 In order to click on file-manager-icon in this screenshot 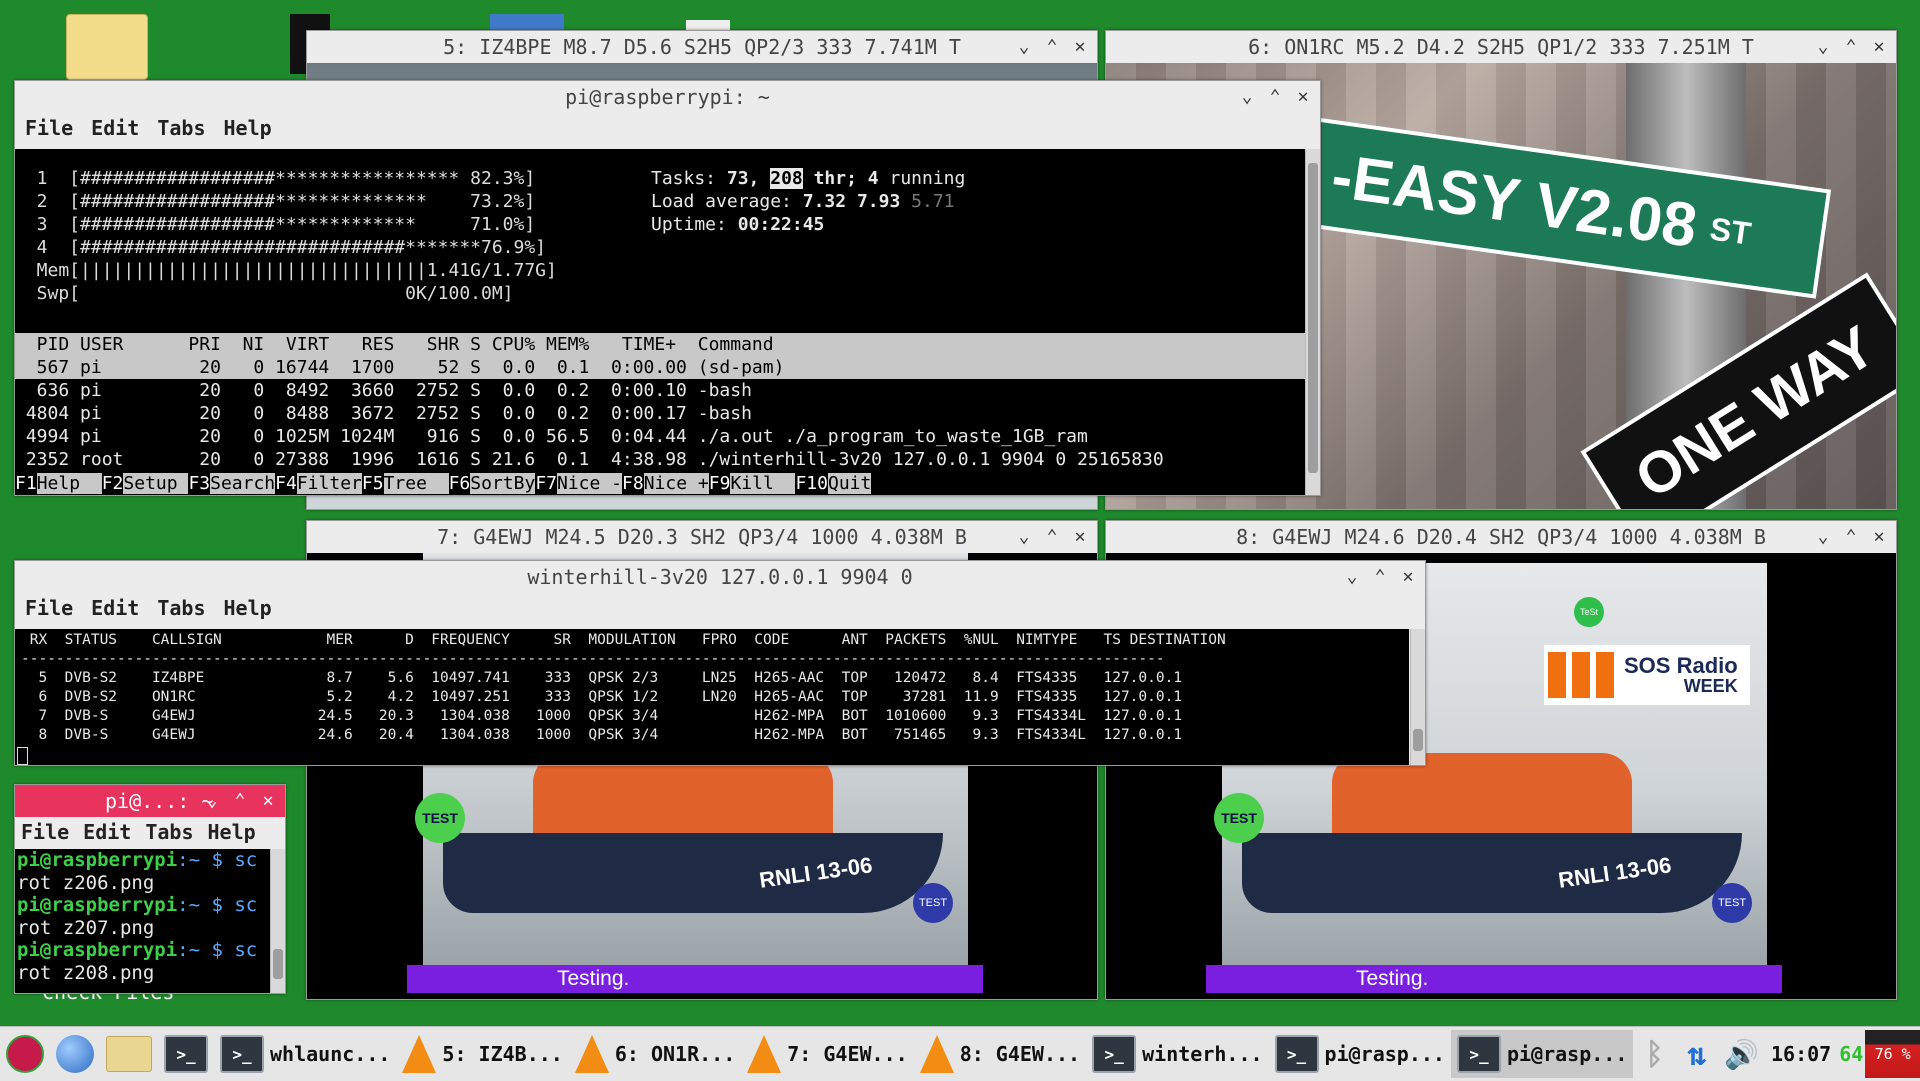, I will do `click(129, 1054)`.